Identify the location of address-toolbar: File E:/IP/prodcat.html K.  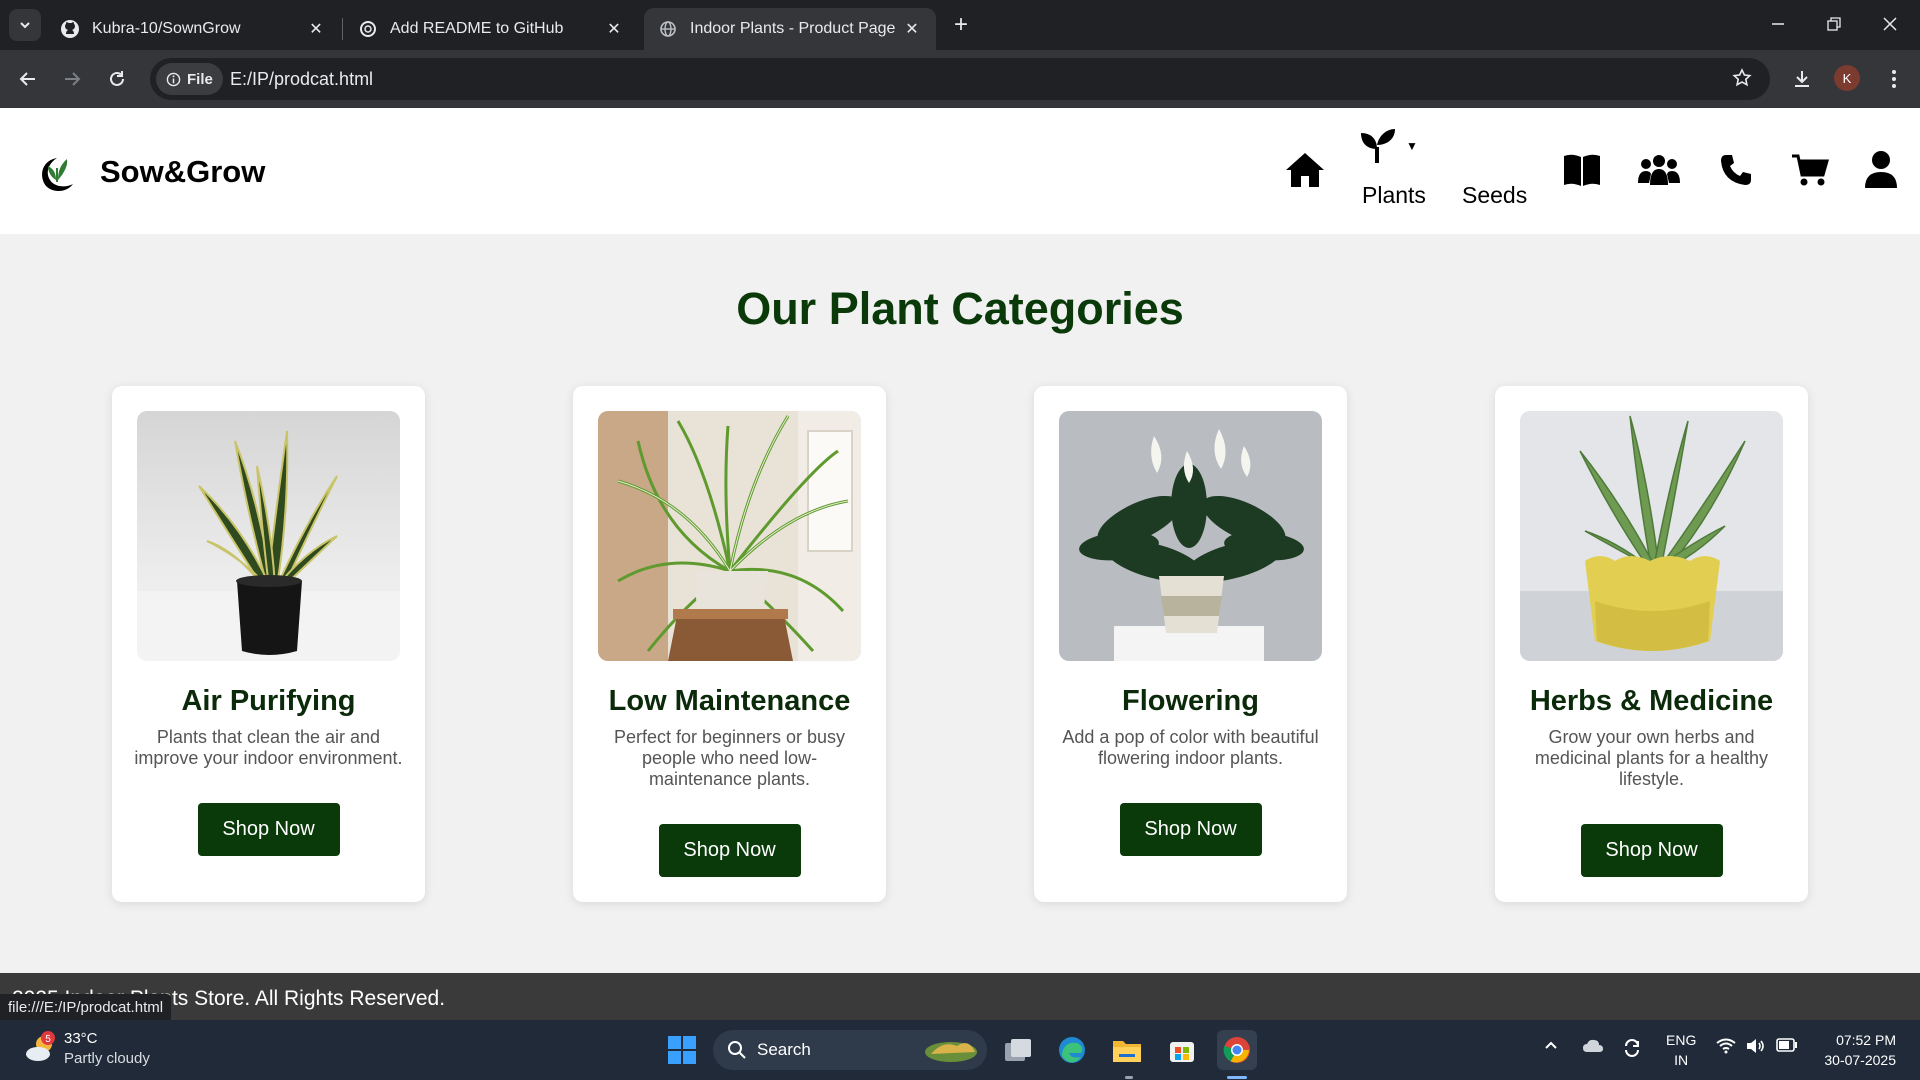
(960, 79).